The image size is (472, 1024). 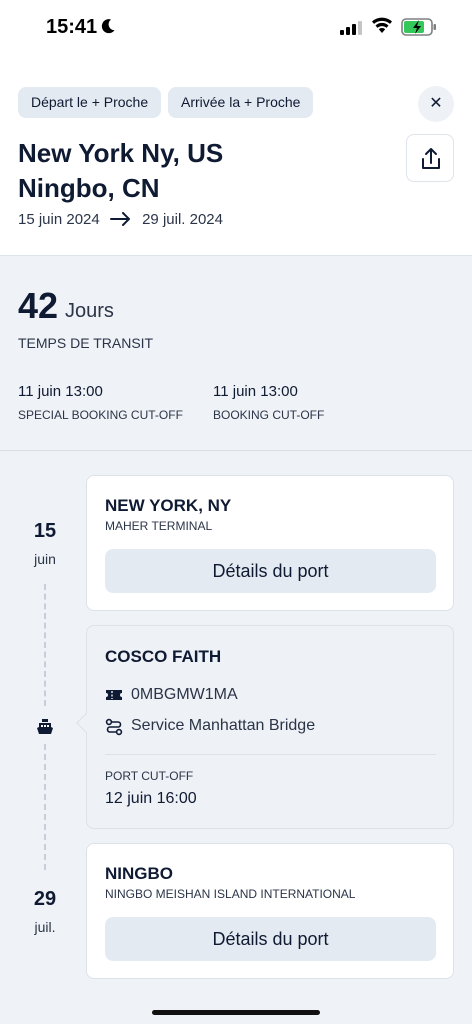 What do you see at coordinates (45, 726) in the screenshot?
I see `ship-icon` at bounding box center [45, 726].